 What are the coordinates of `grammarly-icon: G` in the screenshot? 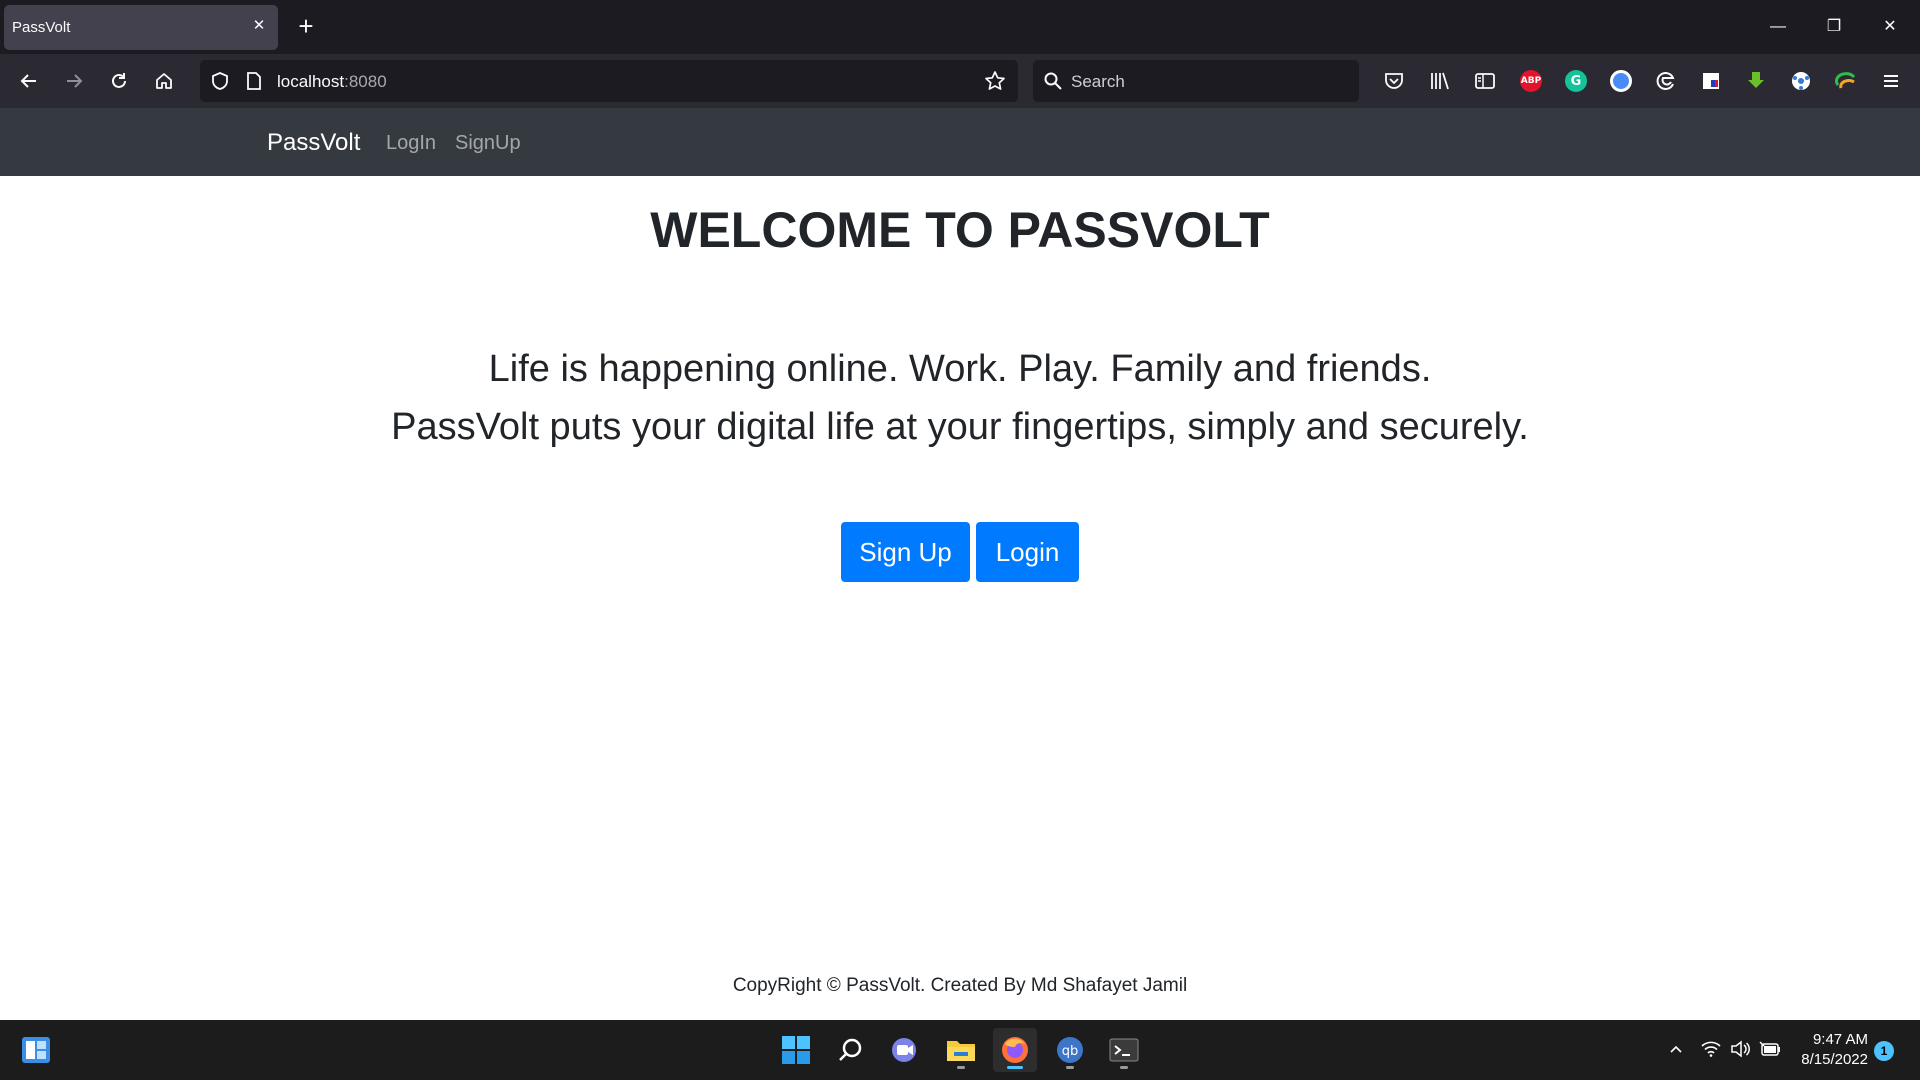 It's located at (1576, 81).